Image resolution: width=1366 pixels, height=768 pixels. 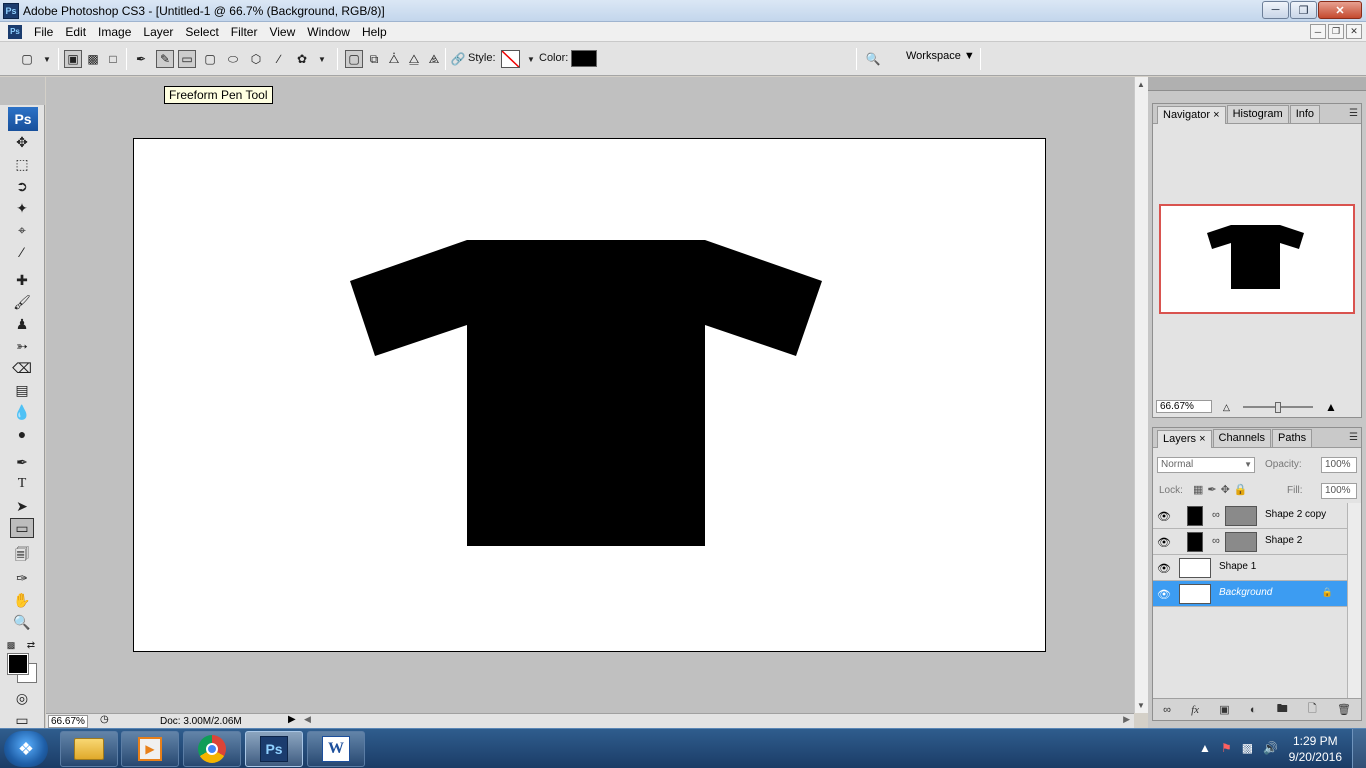 What do you see at coordinates (1191, 115) in the screenshot?
I see `tab-navigator: Navigator ×` at bounding box center [1191, 115].